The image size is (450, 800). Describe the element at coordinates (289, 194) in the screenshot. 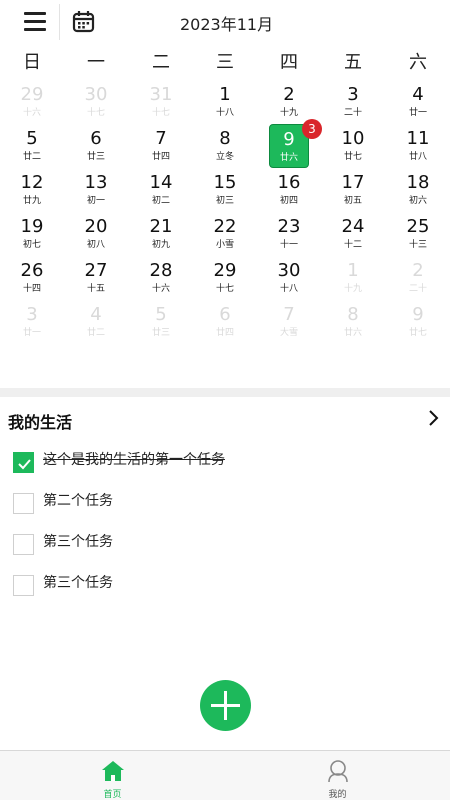

I see `calendar-day: 16 初四` at that location.